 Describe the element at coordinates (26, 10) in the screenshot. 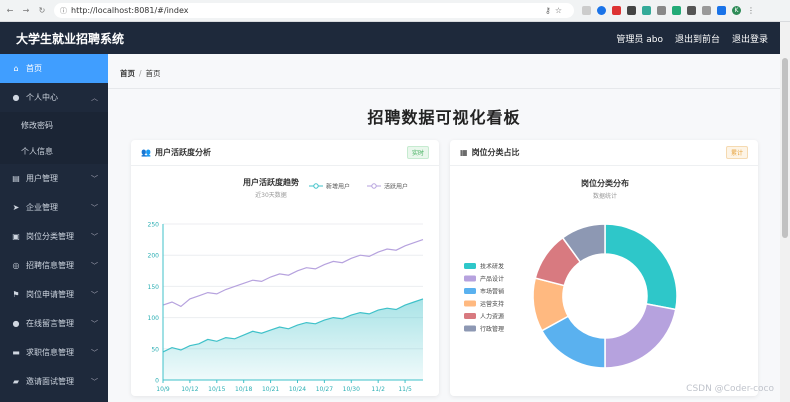

I see `forward-icon: →` at that location.